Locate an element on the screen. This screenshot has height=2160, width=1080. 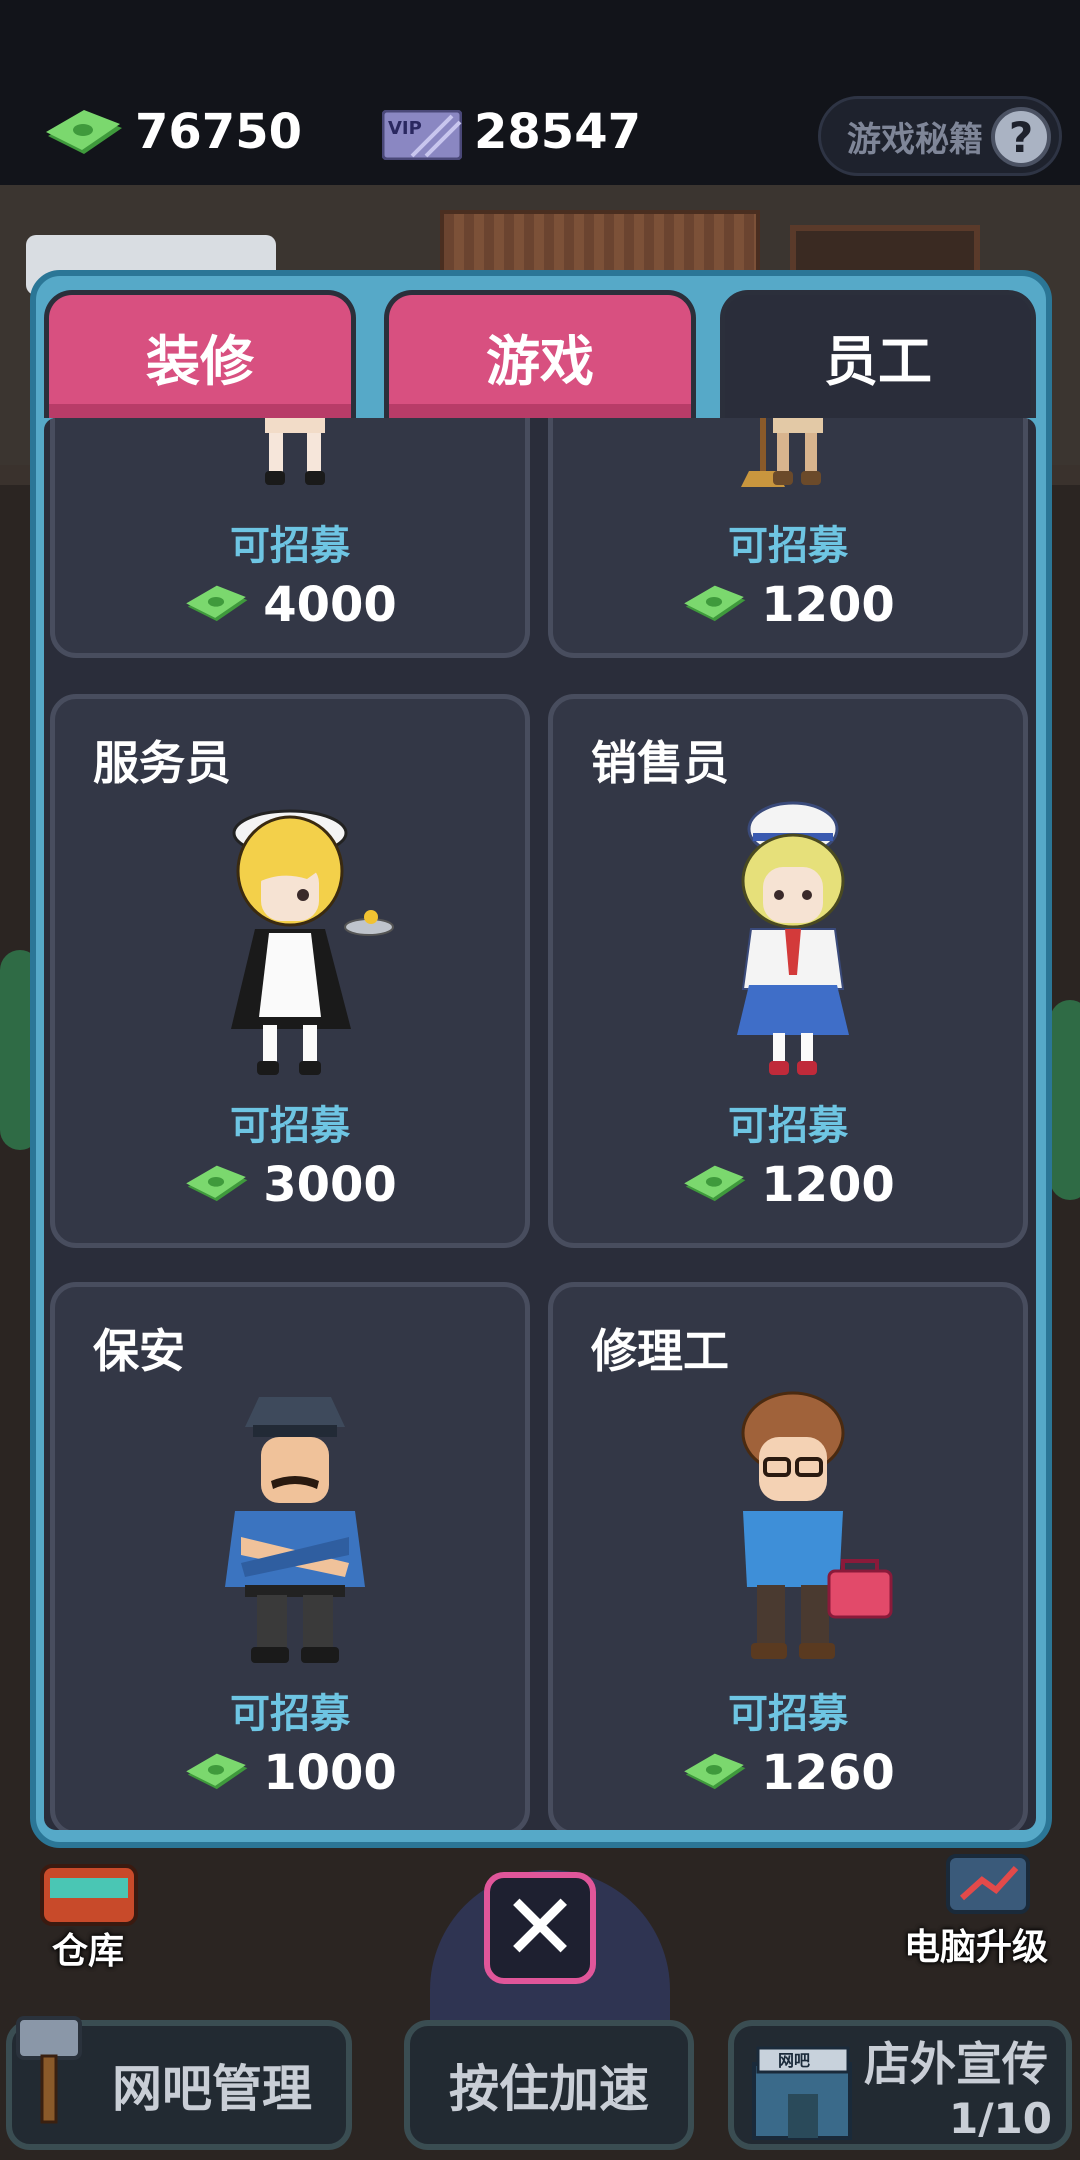
staff-card: 可招募 1200 is located at coordinates (788, 538).